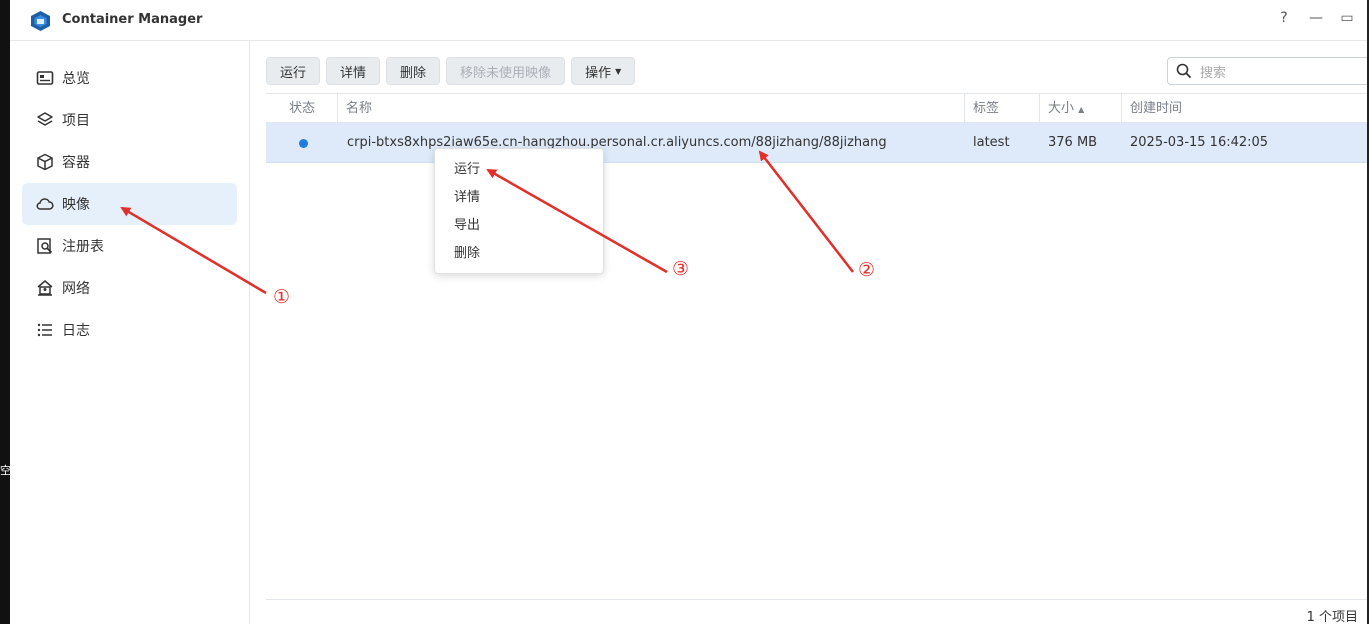 This screenshot has height=624, width=1369. I want to click on app-title: Container Manager, so click(132, 19).